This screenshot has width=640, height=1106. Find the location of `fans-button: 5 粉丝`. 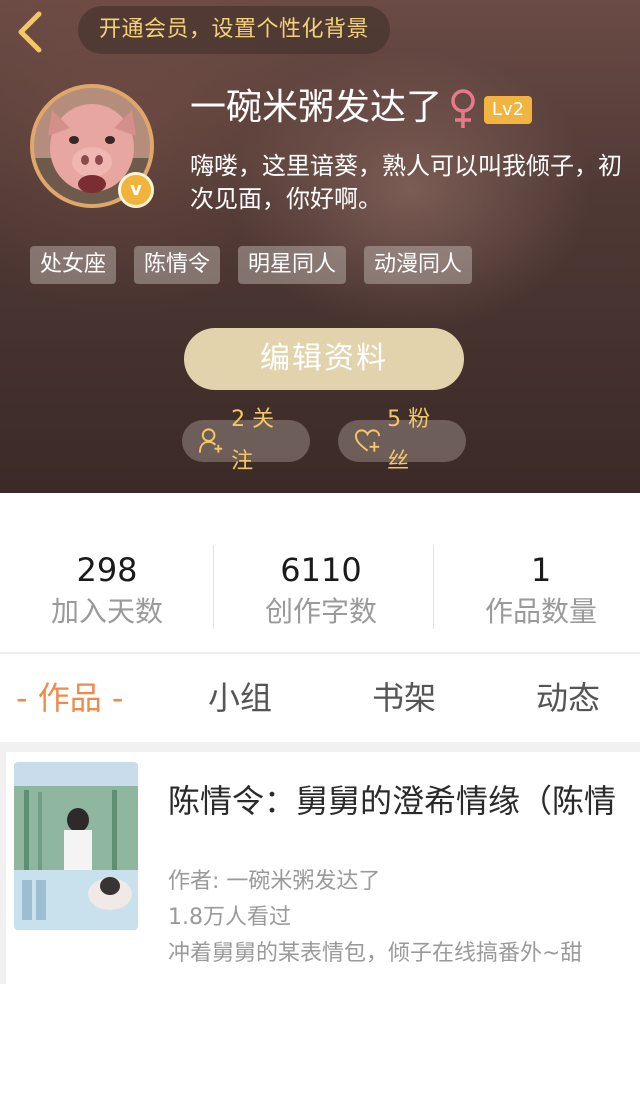

fans-button: 5 粉丝 is located at coordinates (402, 440).